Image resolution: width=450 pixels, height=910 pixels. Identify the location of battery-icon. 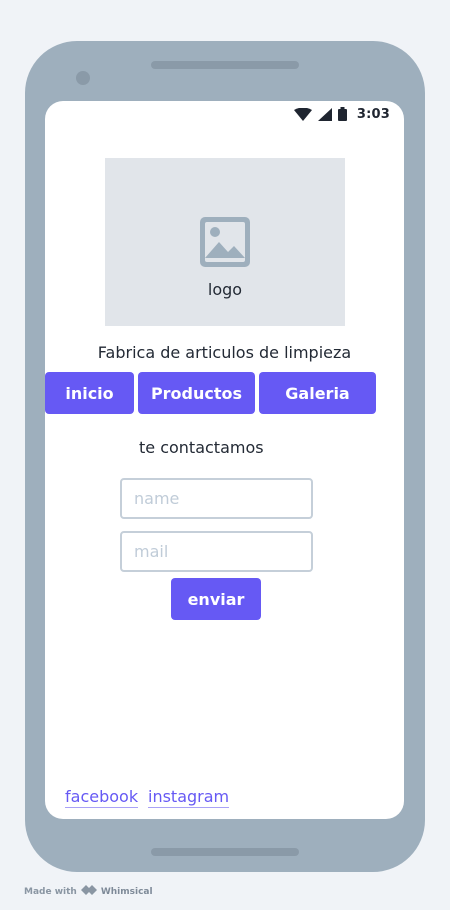
(342, 114).